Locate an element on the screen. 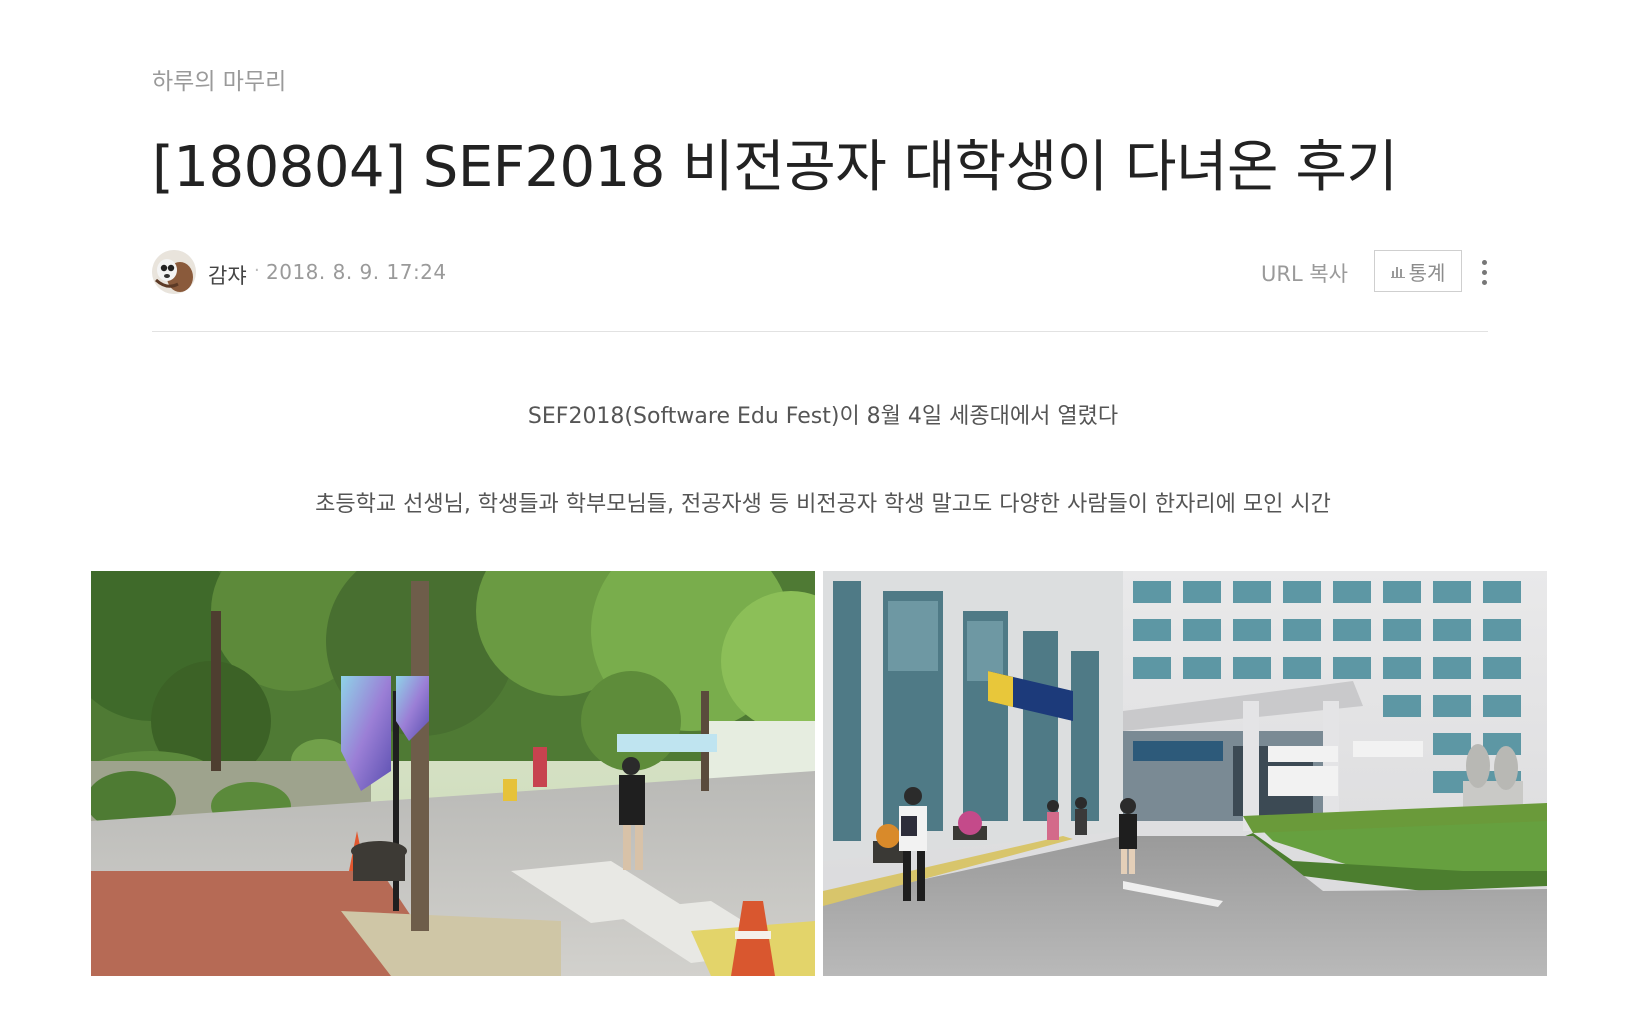 This screenshot has height=1016, width=1646. stats-button-label: 통계 is located at coordinates (1427, 272).